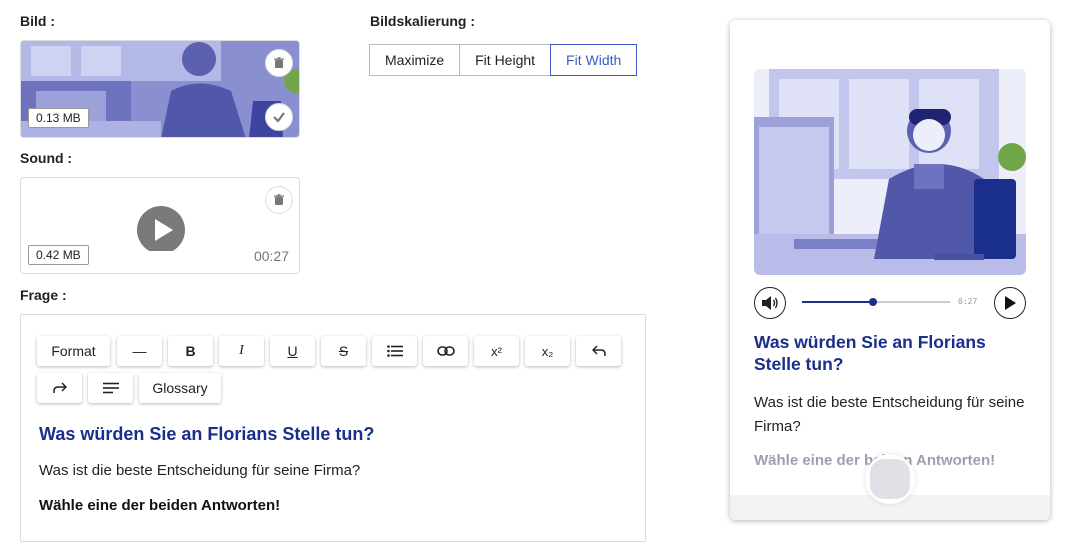 Image resolution: width=1071 pixels, height=549 pixels. What do you see at coordinates (870, 353) in the screenshot?
I see `preview-question-title: Was würden Sie an Florians Stelle tun?` at bounding box center [870, 353].